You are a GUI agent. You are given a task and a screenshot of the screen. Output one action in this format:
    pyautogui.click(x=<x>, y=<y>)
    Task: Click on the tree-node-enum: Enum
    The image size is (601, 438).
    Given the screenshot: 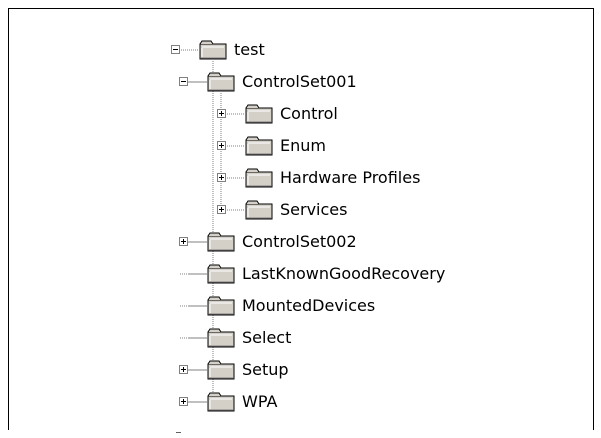 What is the action you would take?
    pyautogui.click(x=299, y=146)
    